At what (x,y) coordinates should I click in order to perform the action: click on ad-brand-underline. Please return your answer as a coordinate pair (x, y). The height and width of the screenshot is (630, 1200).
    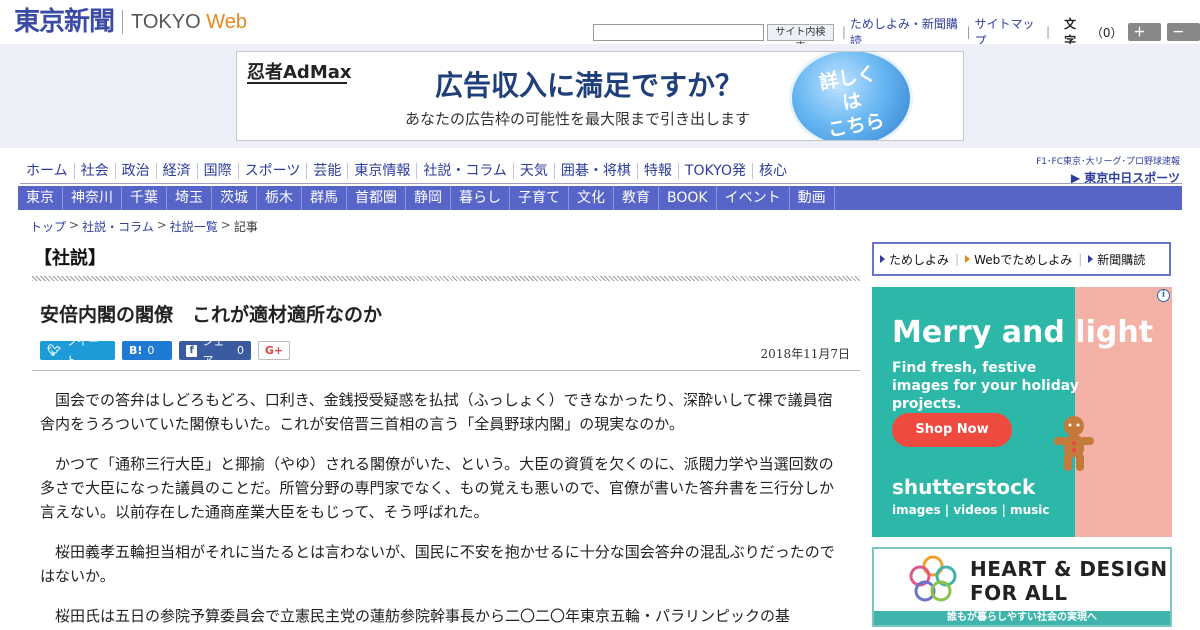
    Looking at the image, I should click on (297, 83).